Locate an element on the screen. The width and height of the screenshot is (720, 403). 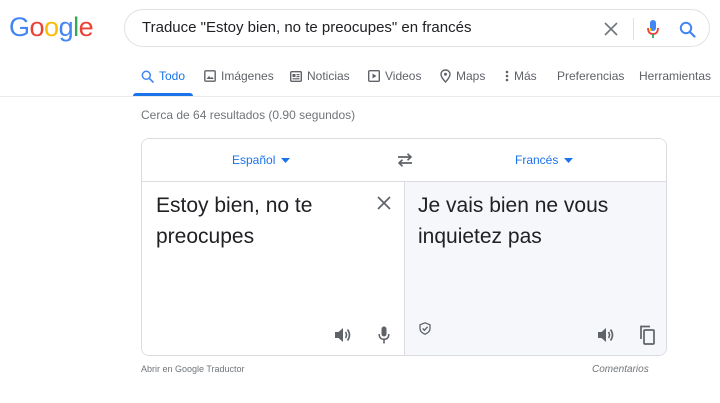
tab-label: Más is located at coordinates (525, 76).